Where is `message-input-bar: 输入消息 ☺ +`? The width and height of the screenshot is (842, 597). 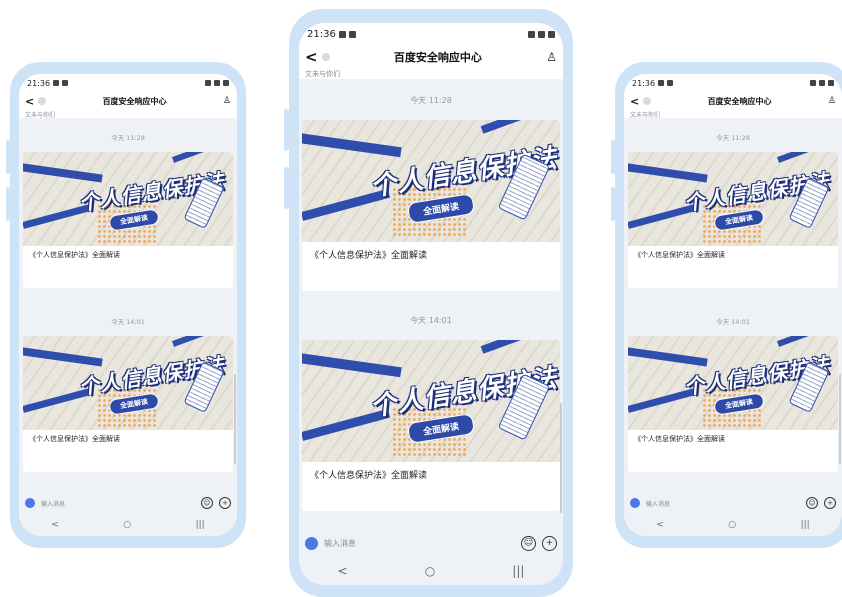 message-input-bar: 输入消息 ☺ + is located at coordinates (128, 503).